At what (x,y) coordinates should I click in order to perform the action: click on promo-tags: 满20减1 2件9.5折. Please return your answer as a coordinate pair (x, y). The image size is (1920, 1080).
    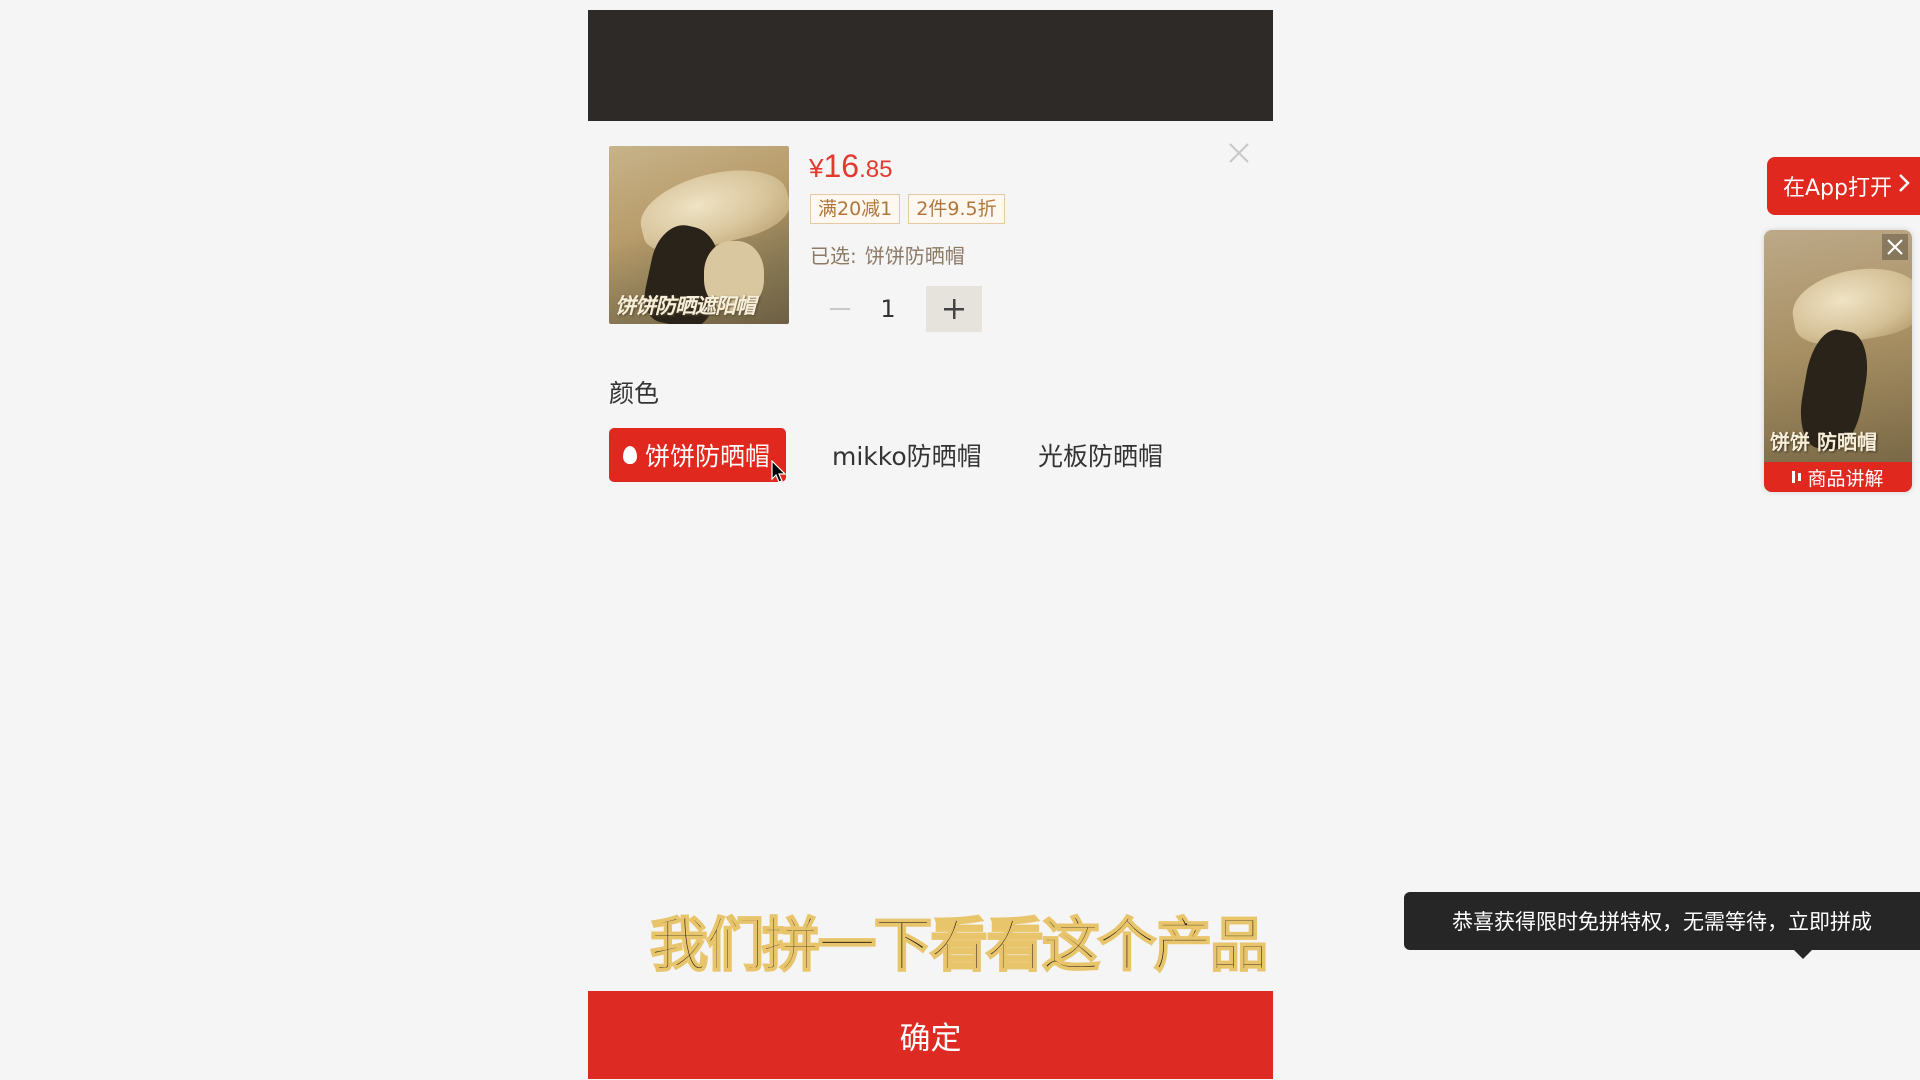
    Looking at the image, I should click on (907, 209).